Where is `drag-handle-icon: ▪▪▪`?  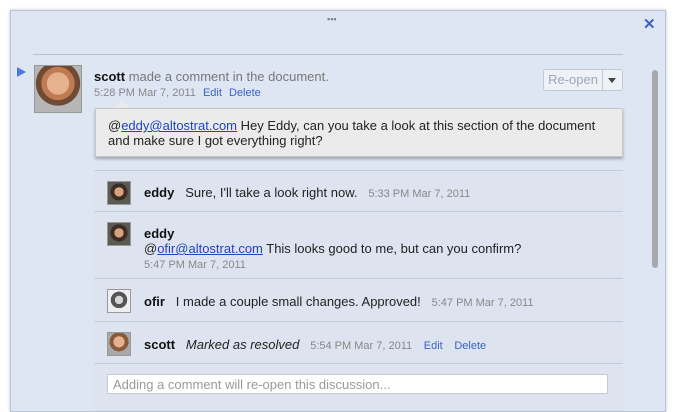 drag-handle-icon: ▪▪▪ is located at coordinates (332, 19).